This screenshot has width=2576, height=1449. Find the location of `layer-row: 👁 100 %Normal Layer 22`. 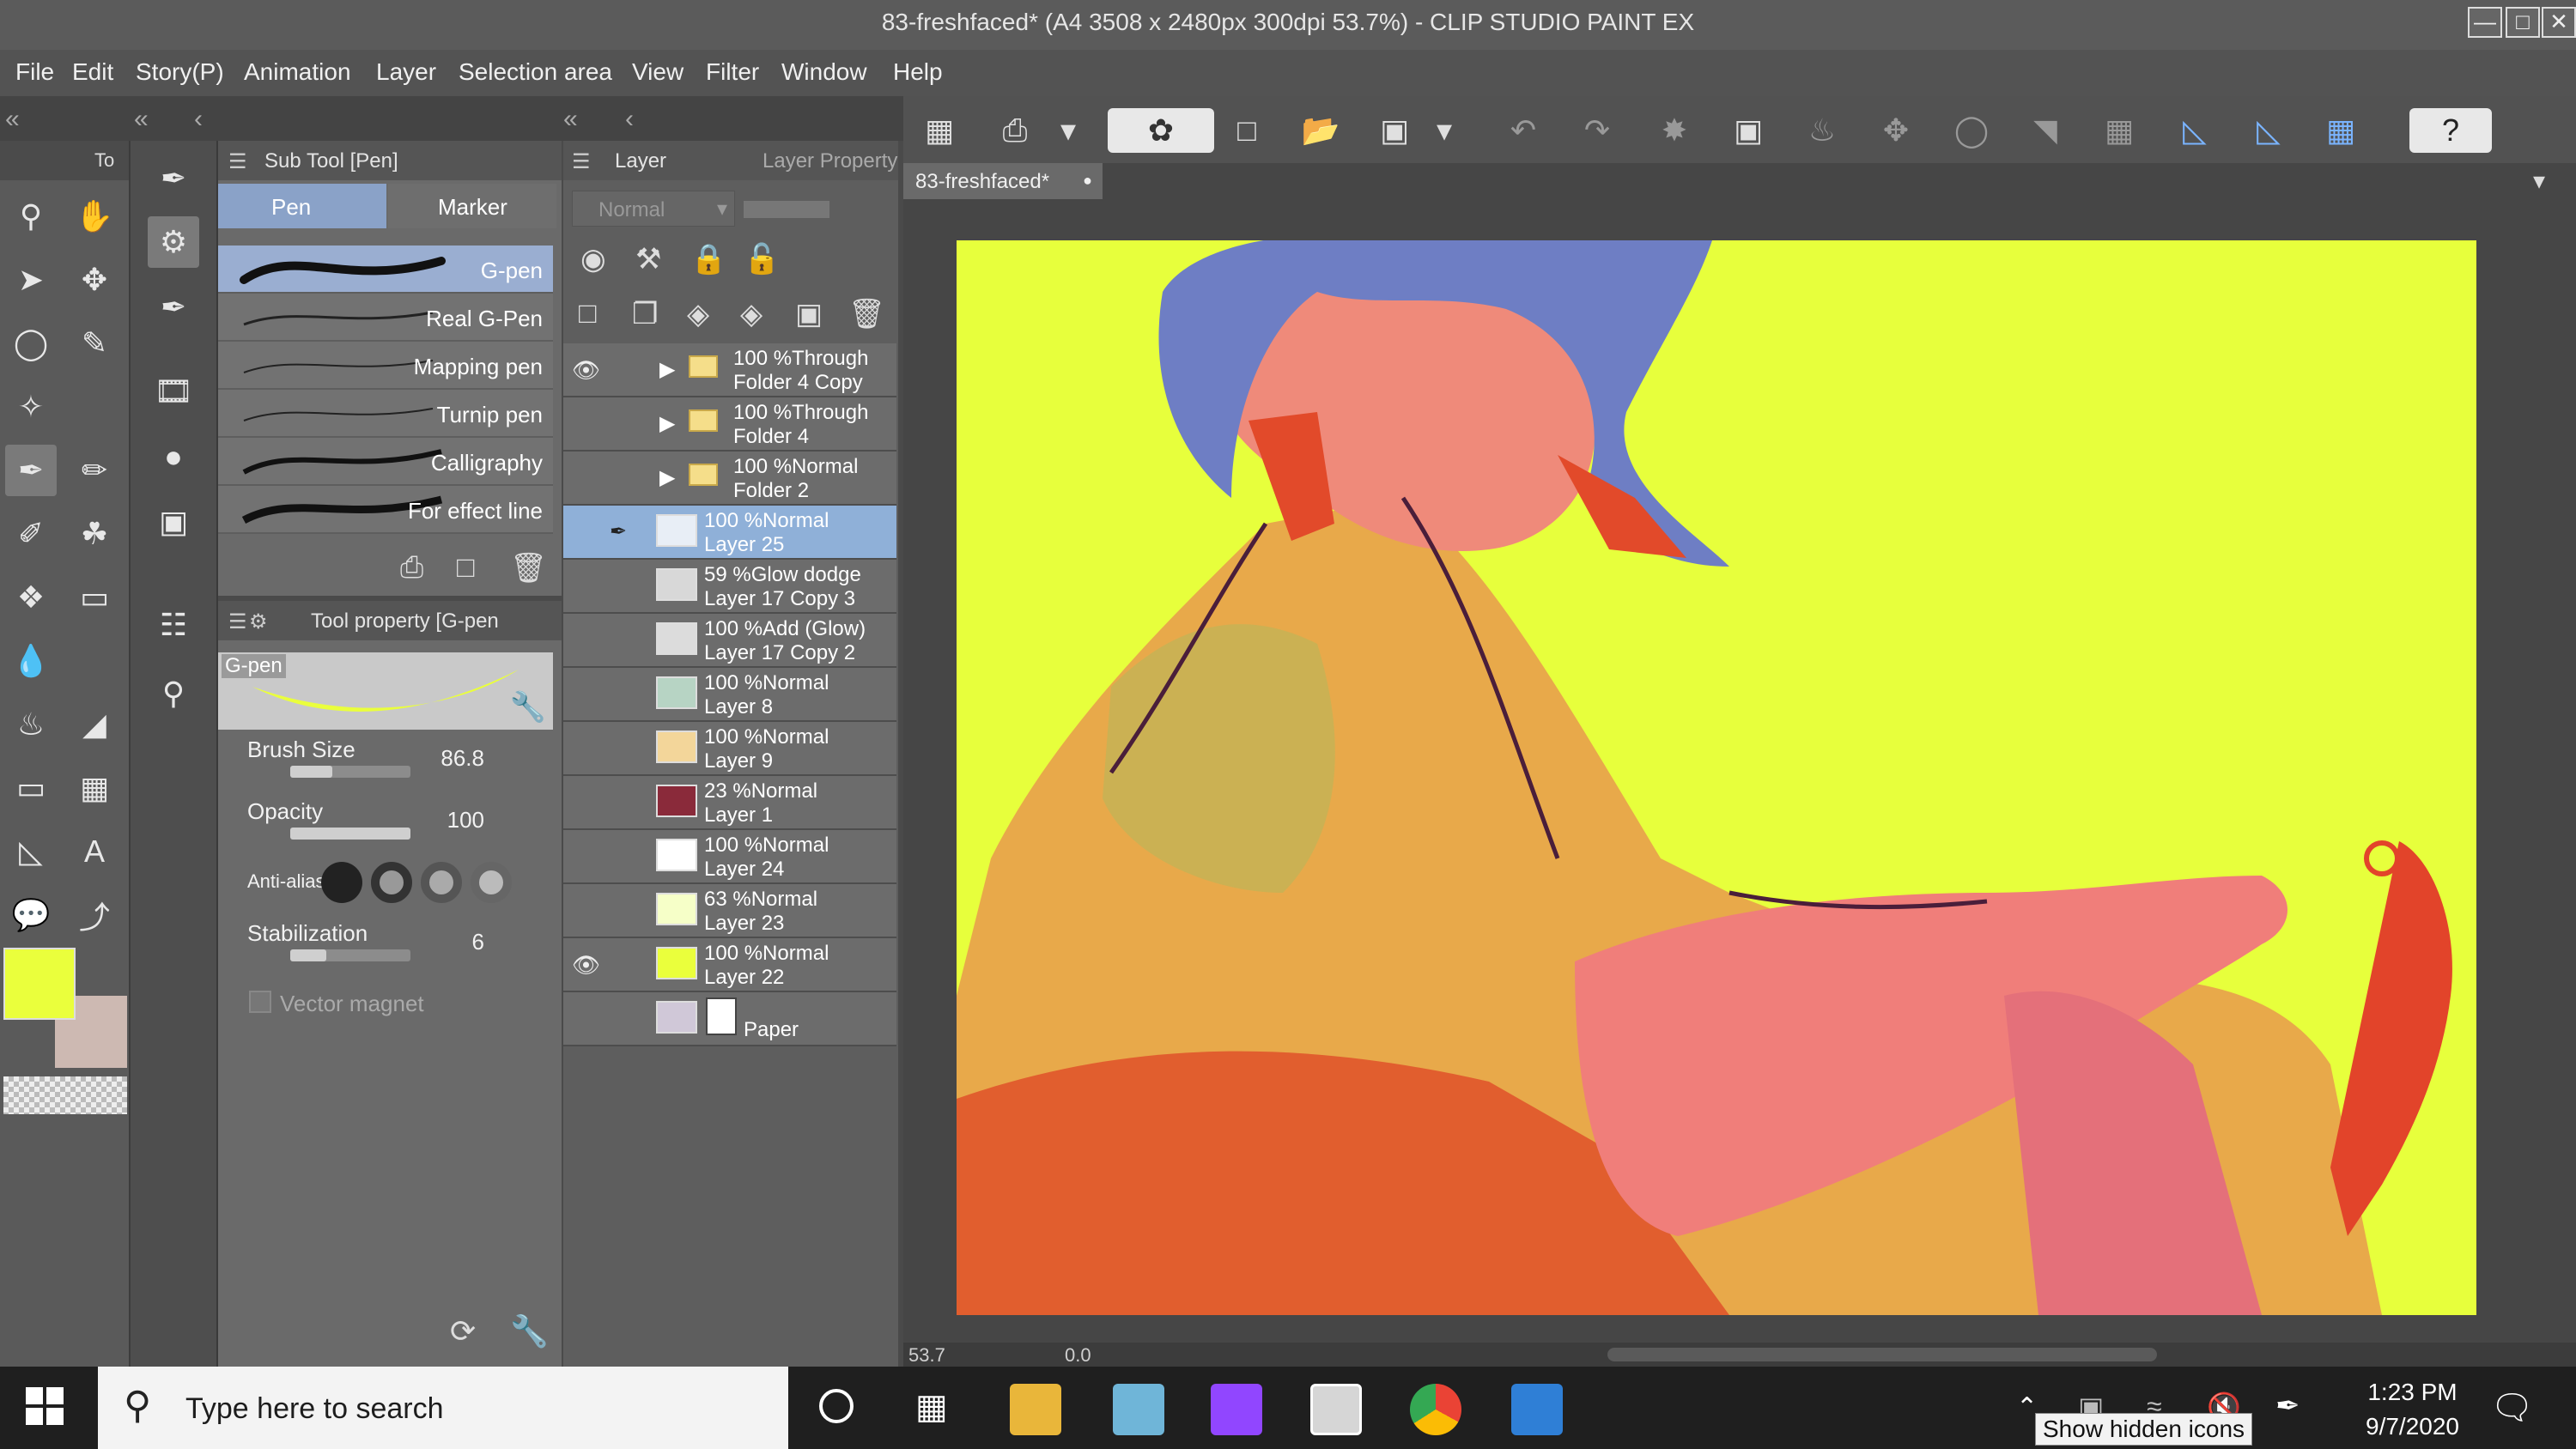

layer-row: 👁 100 %Normal Layer 22 is located at coordinates (729, 965).